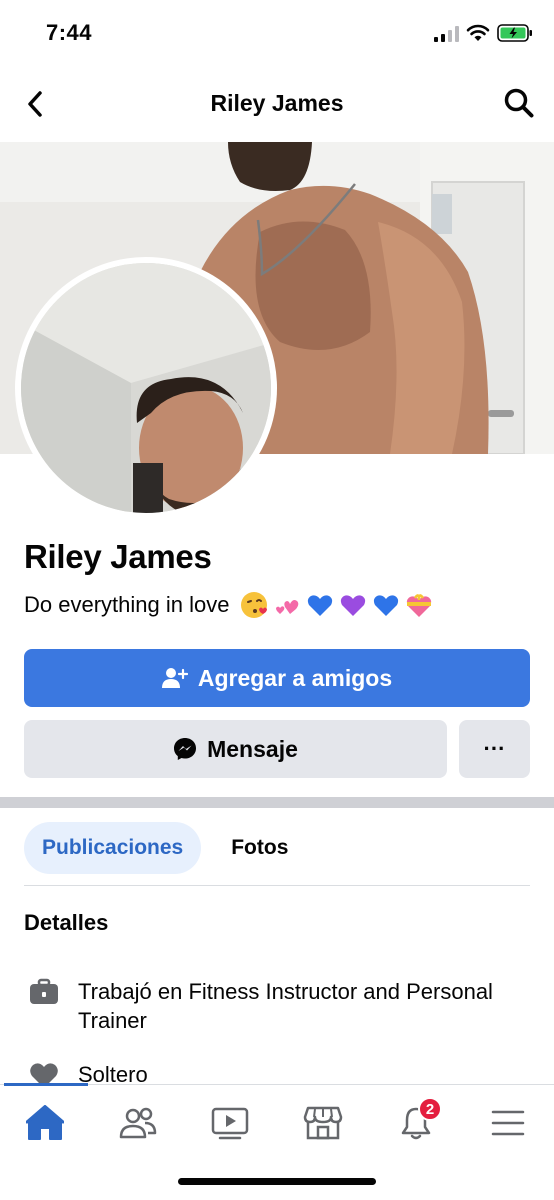  I want to click on wifi-icon, so click(478, 32).